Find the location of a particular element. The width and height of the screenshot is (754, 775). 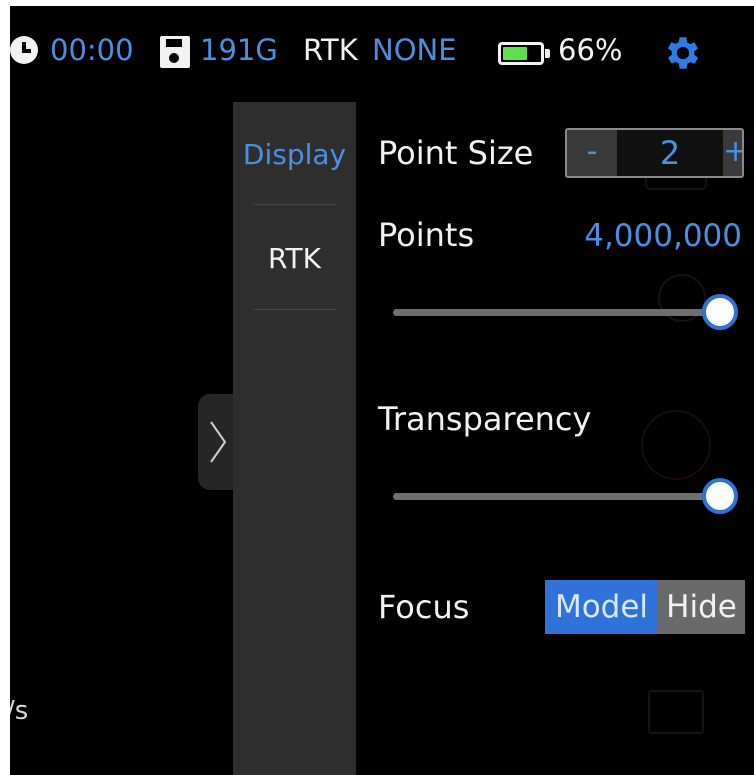

speed-readout: /s is located at coordinates (19, 711).